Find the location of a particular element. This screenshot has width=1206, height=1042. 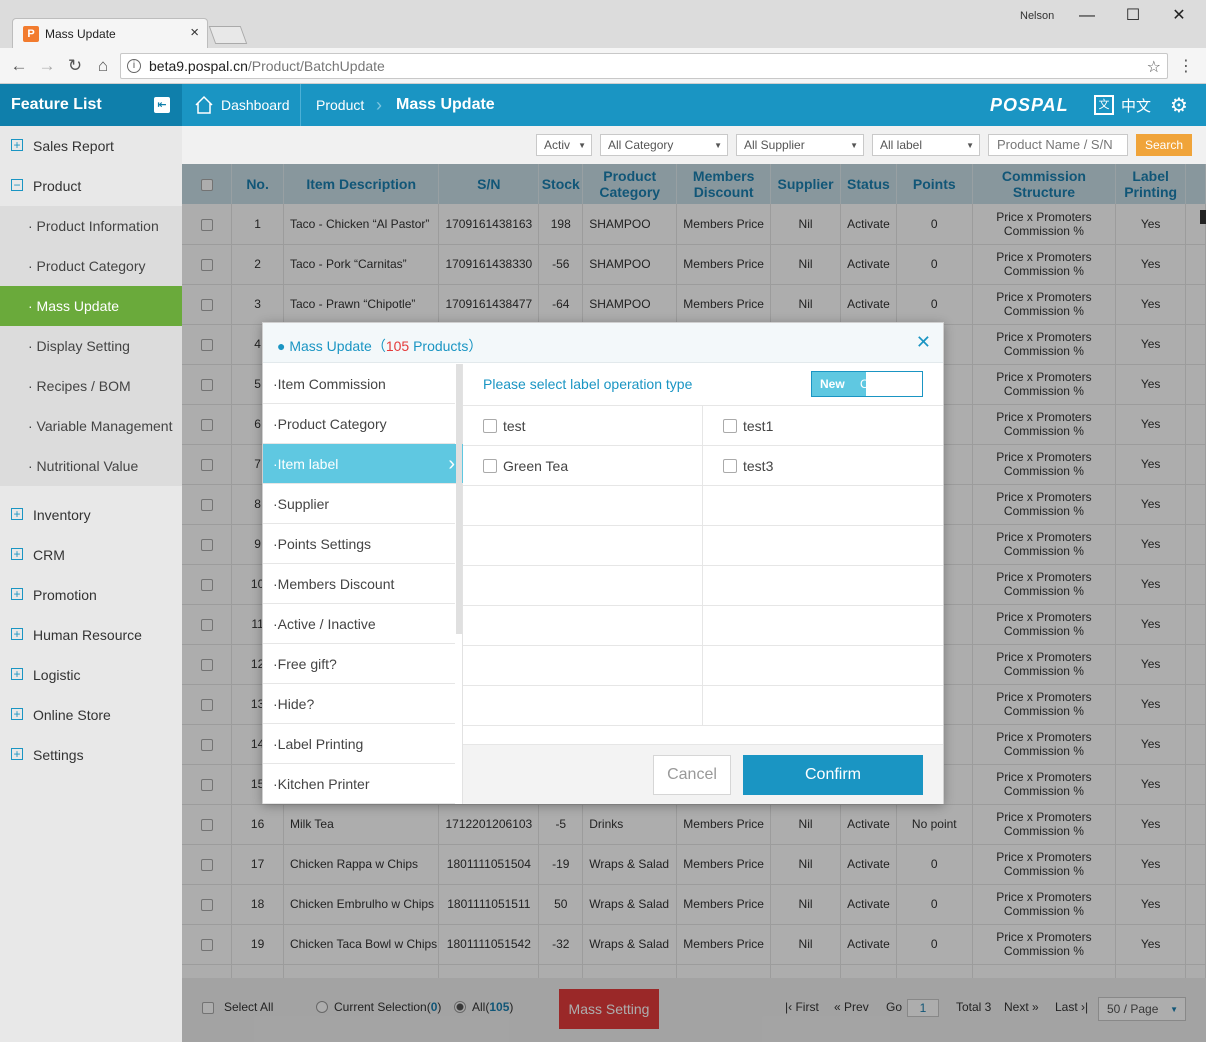

sidebar-item: · Mass Update is located at coordinates (91, 306).